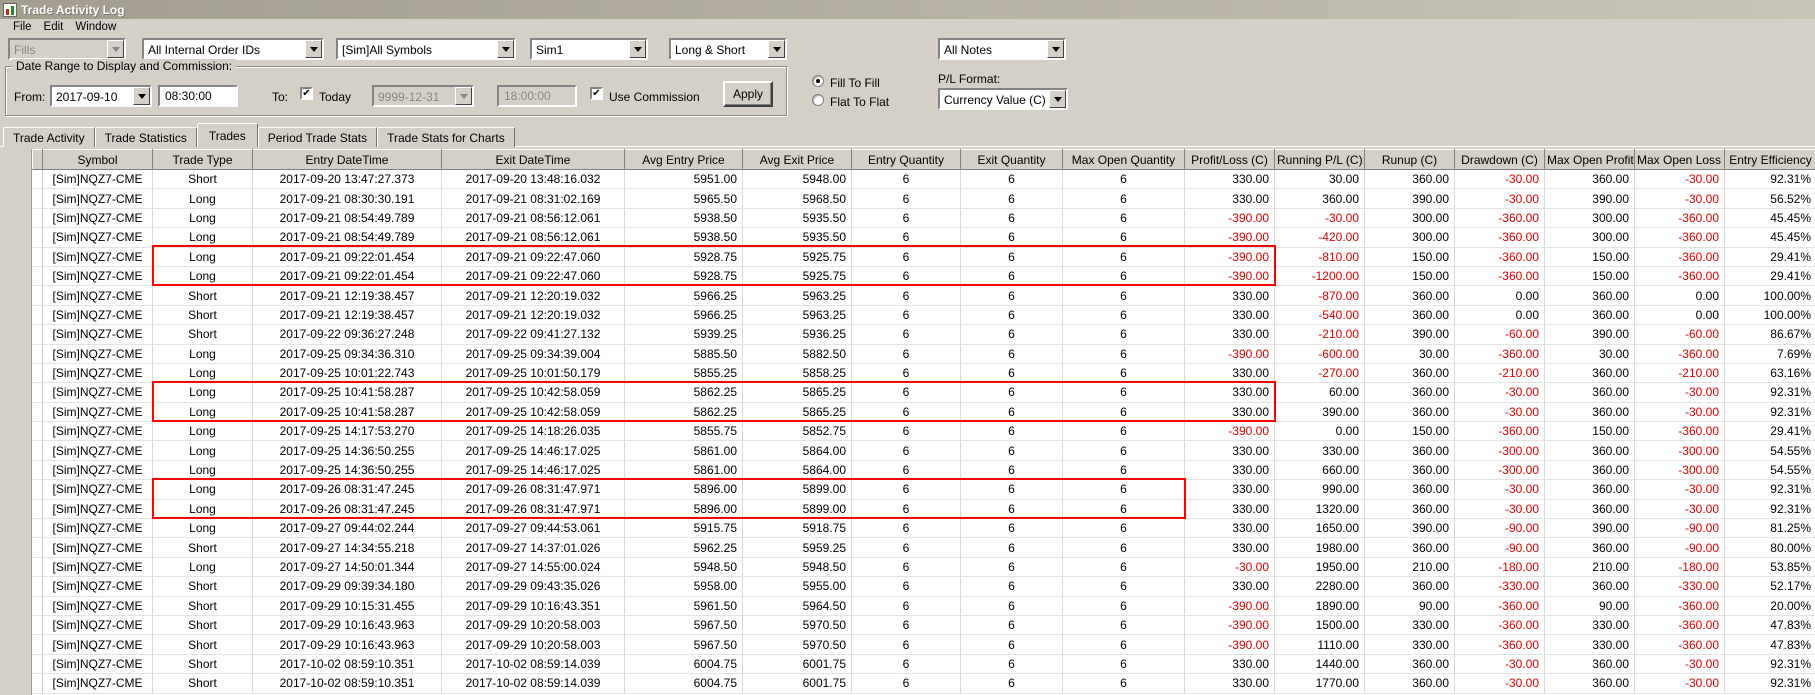  Describe the element at coordinates (30, 97) in the screenshot. I see `from-label: From:` at that location.